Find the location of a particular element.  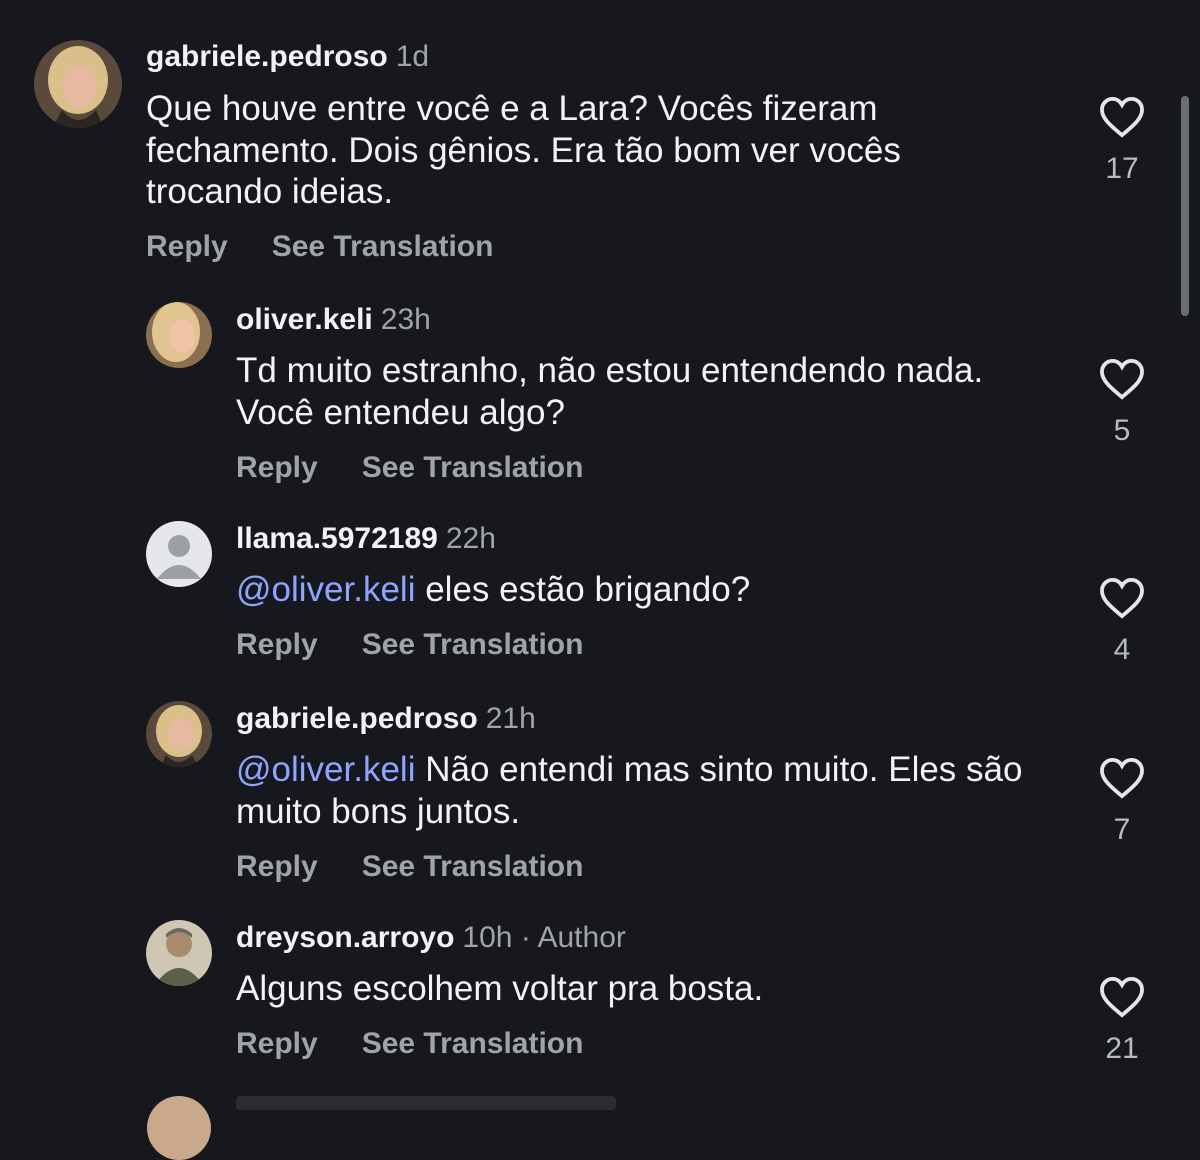

like-control: 17 is located at coordinates (1122, 141).